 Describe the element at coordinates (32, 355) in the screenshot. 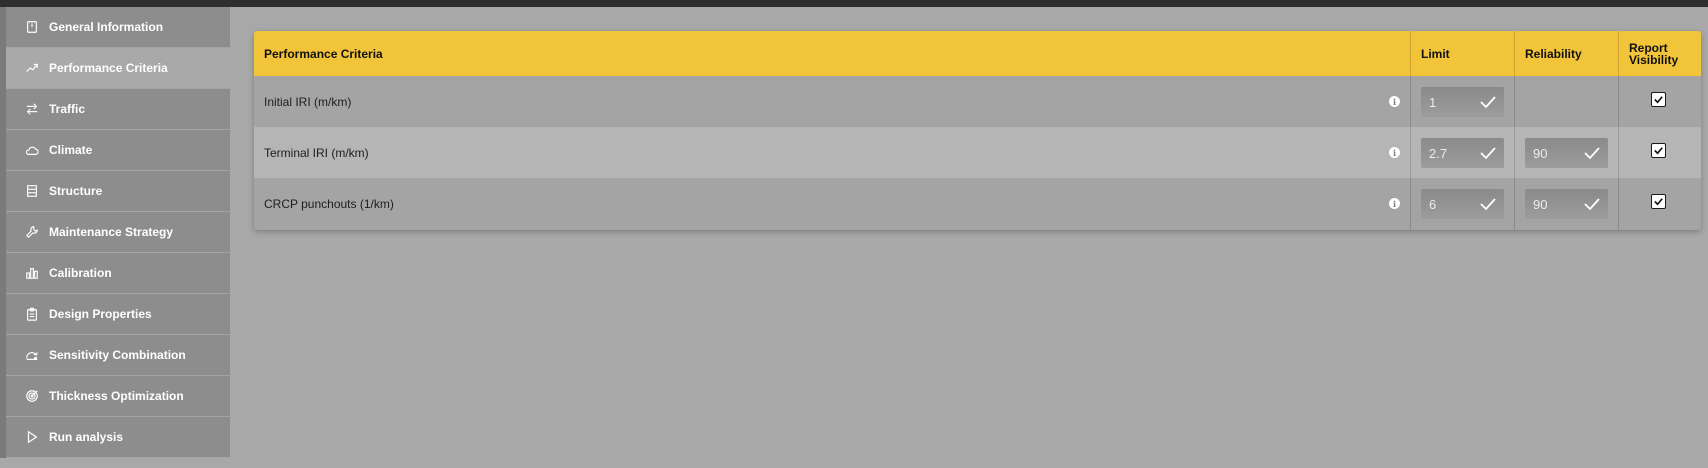

I see `sensitivity-icon` at that location.